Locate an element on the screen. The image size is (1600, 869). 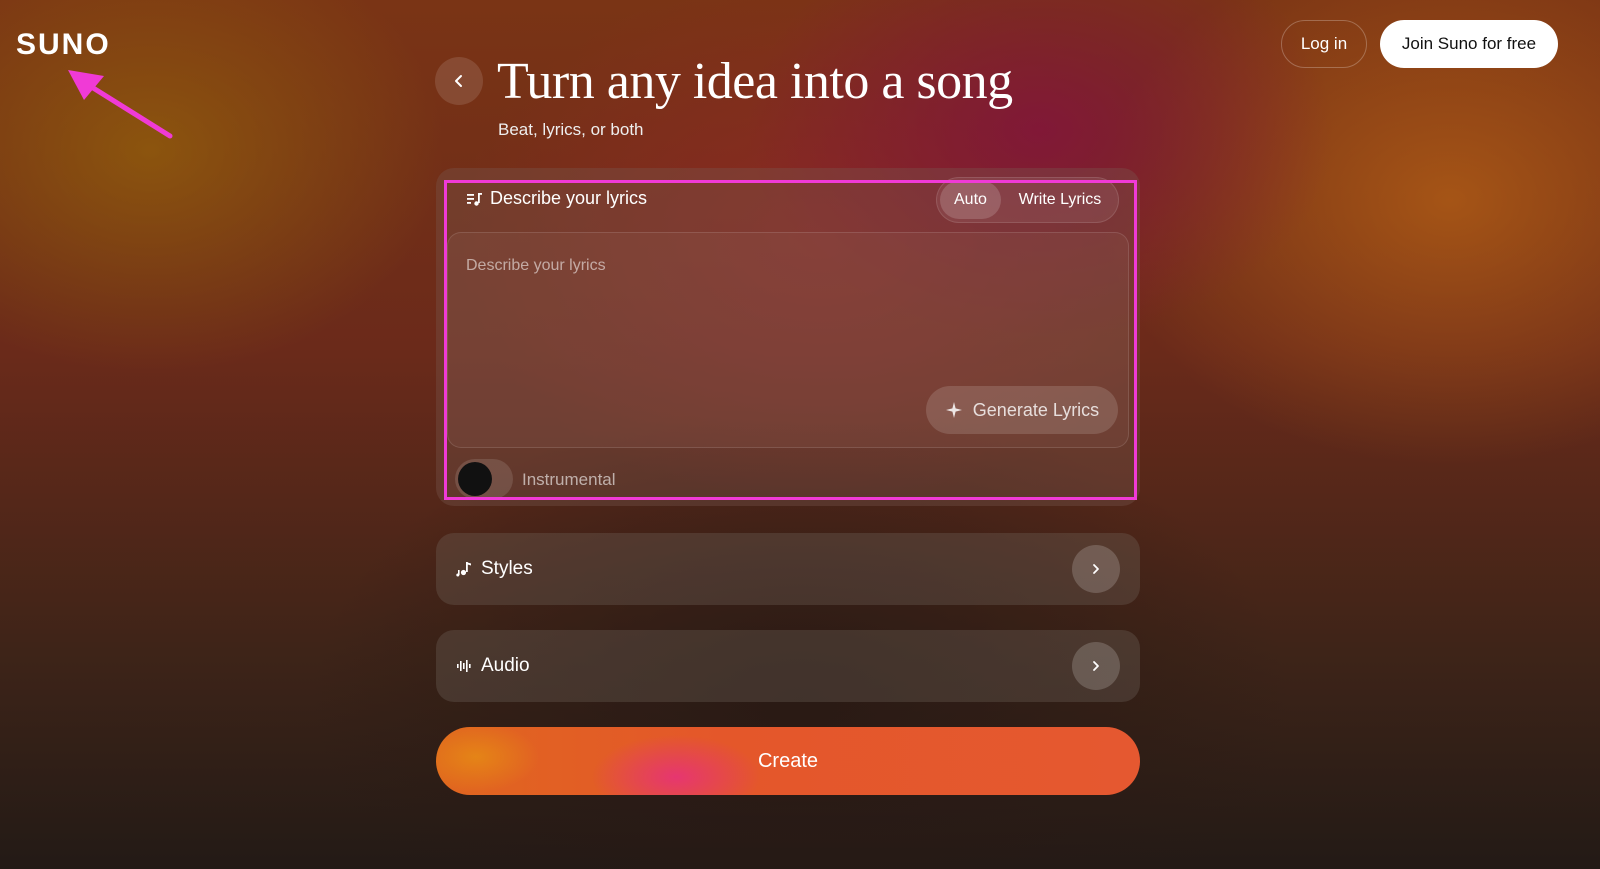
audio-expand-button is located at coordinates (1096, 666).